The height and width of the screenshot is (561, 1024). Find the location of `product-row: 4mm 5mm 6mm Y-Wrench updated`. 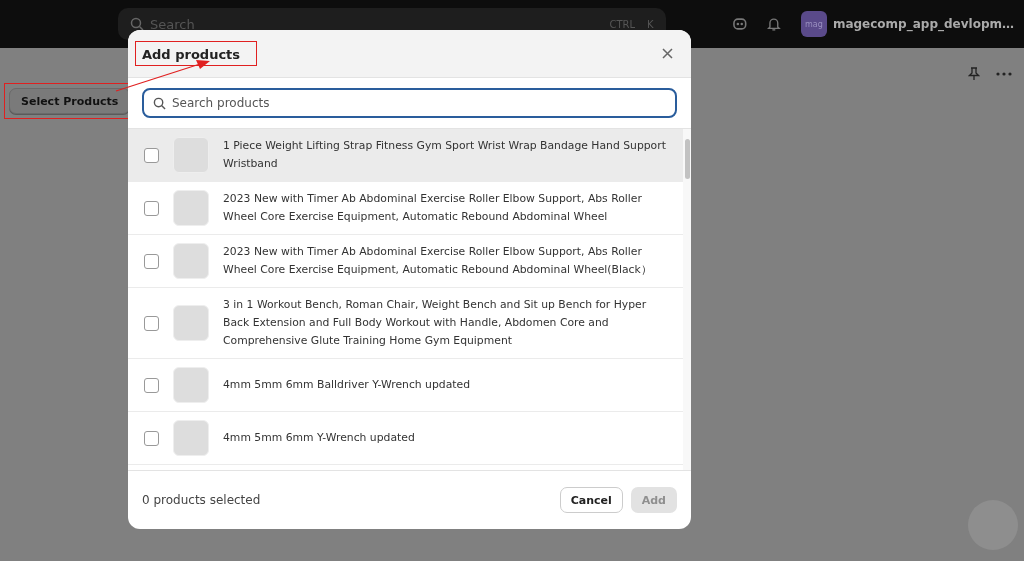

product-row: 4mm 5mm 6mm Y-Wrench updated is located at coordinates (405, 438).